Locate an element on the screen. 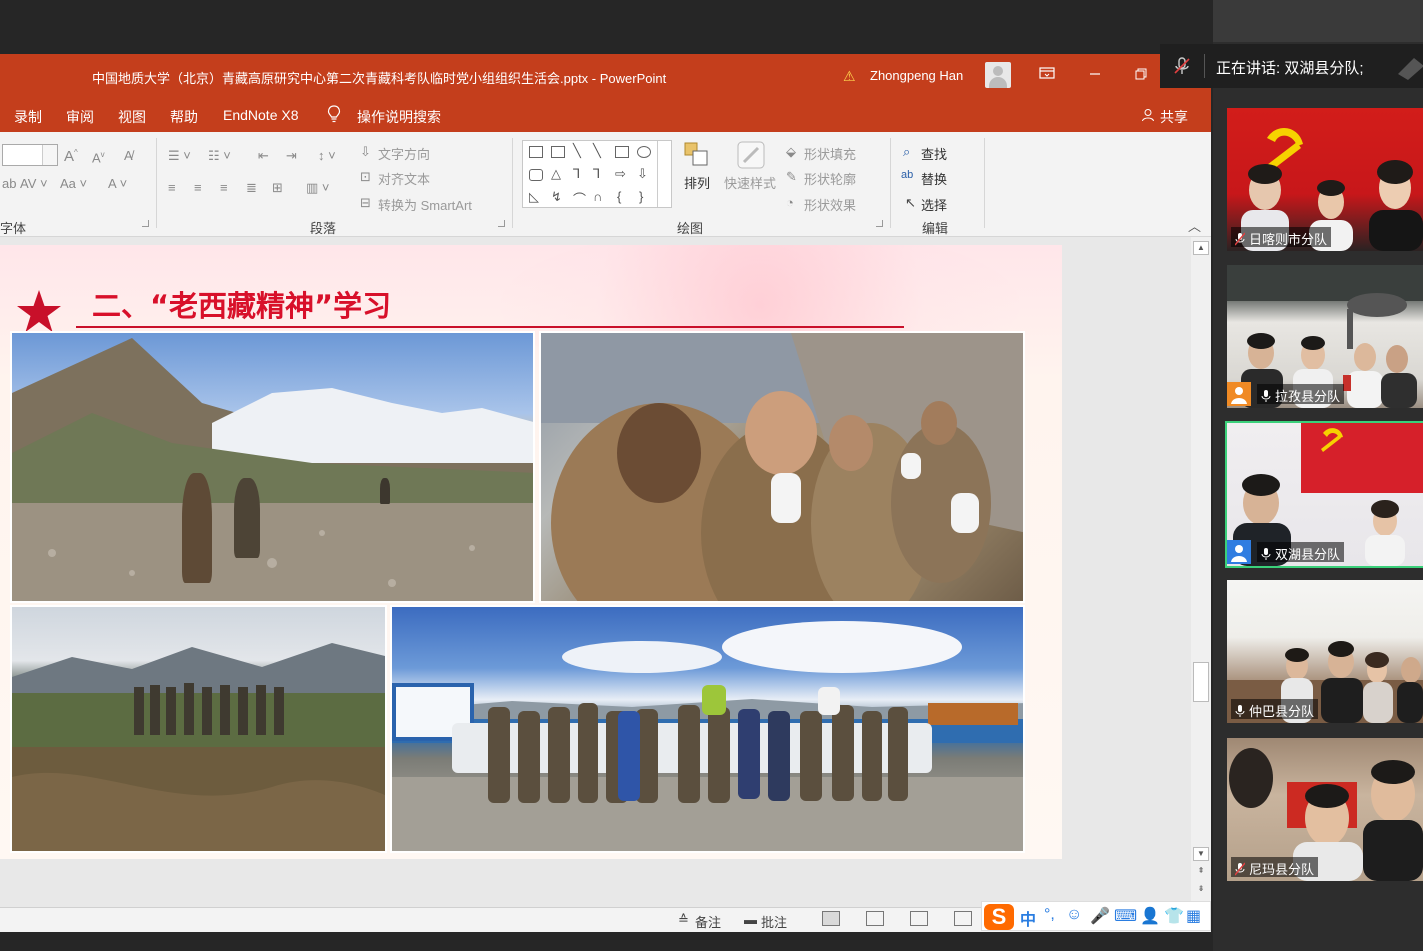  restore-icon is located at coordinates (1141, 75).